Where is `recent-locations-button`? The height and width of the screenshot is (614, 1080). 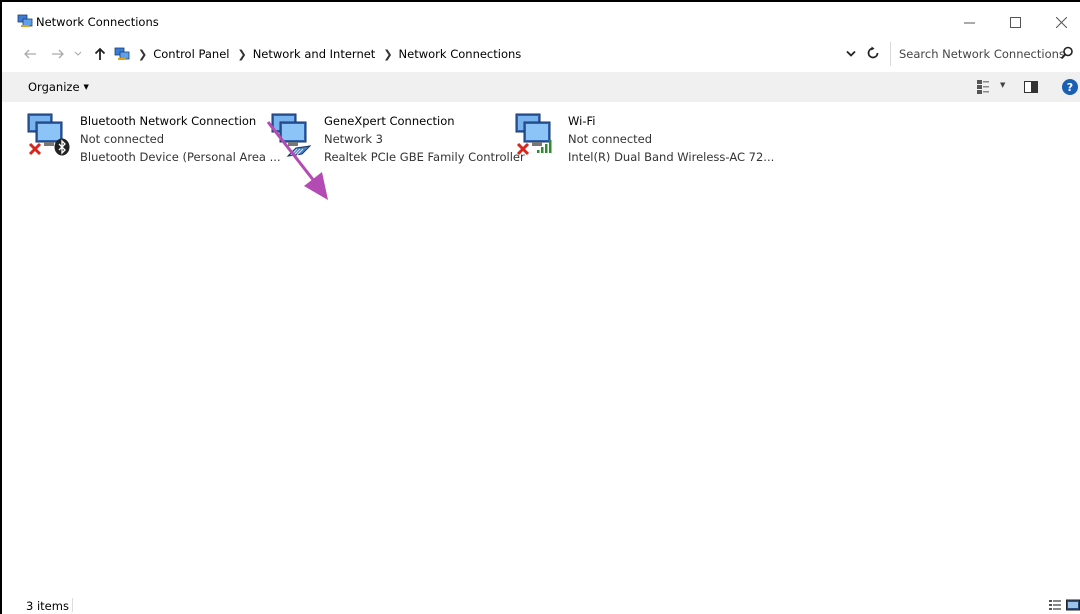
recent-locations-button is located at coordinates (78, 54).